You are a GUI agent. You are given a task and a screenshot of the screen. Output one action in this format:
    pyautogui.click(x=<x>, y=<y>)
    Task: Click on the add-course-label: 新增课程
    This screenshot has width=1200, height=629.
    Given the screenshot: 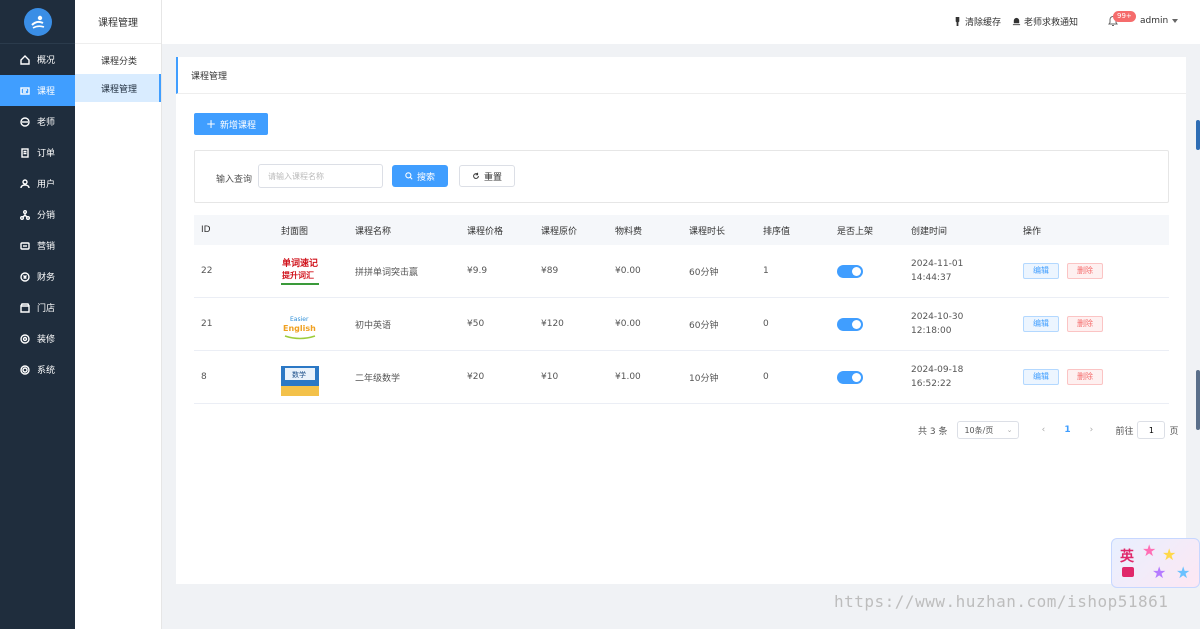 What is the action you would take?
    pyautogui.click(x=238, y=125)
    